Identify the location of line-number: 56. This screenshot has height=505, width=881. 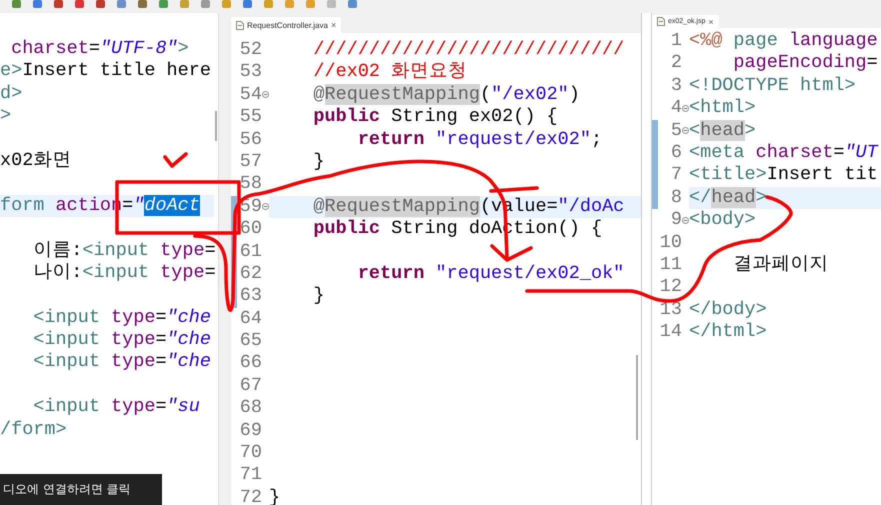
(251, 139).